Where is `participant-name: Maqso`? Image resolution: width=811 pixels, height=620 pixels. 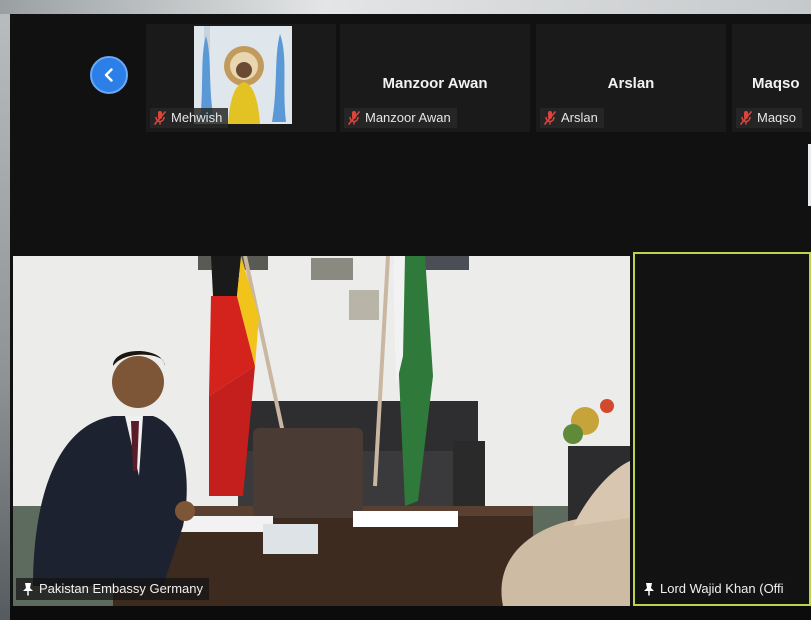 participant-name: Maqso is located at coordinates (777, 117).